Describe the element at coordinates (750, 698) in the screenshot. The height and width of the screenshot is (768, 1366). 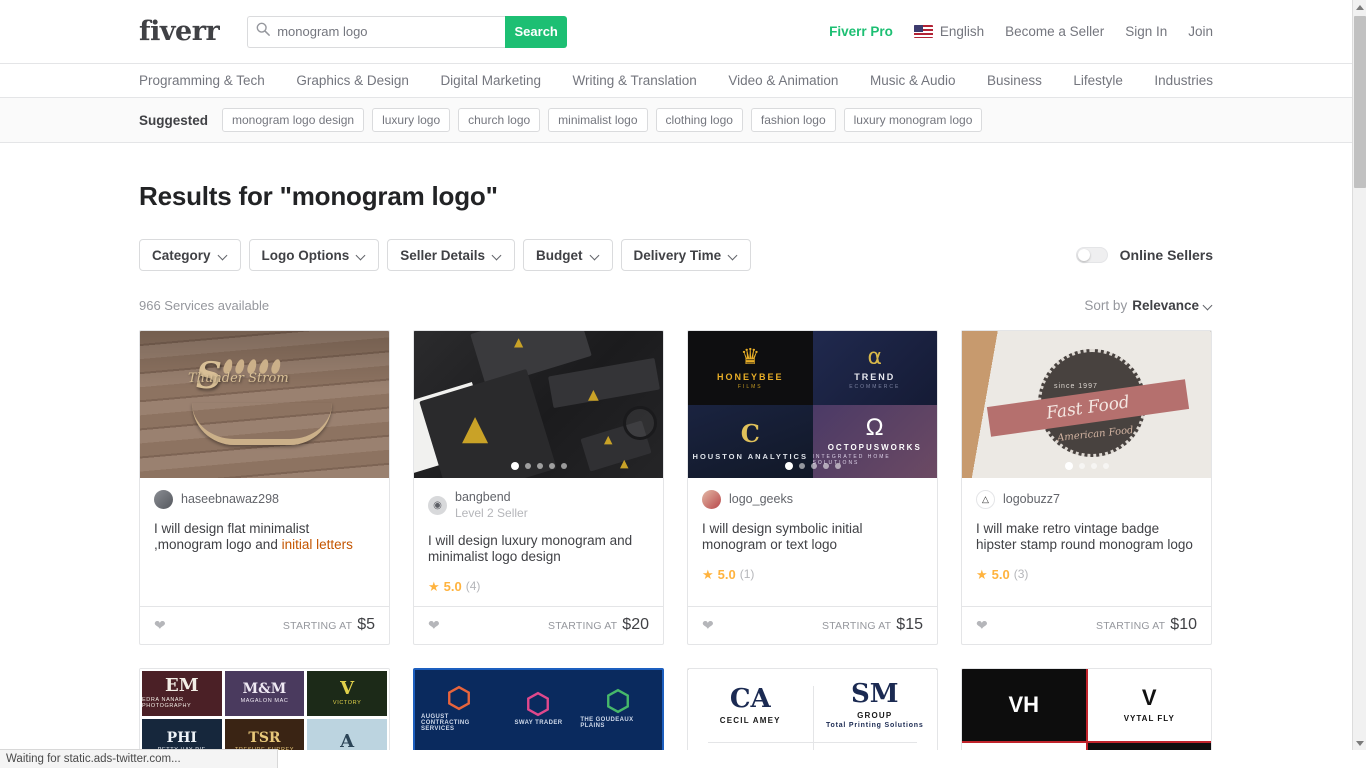
I see `artwork-mono-mark: CA` at that location.